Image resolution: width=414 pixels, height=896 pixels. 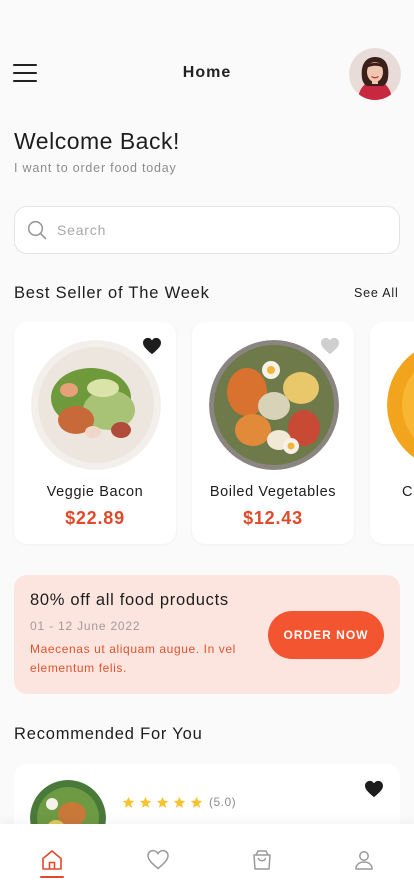 I want to click on food-card: C, so click(x=392, y=433).